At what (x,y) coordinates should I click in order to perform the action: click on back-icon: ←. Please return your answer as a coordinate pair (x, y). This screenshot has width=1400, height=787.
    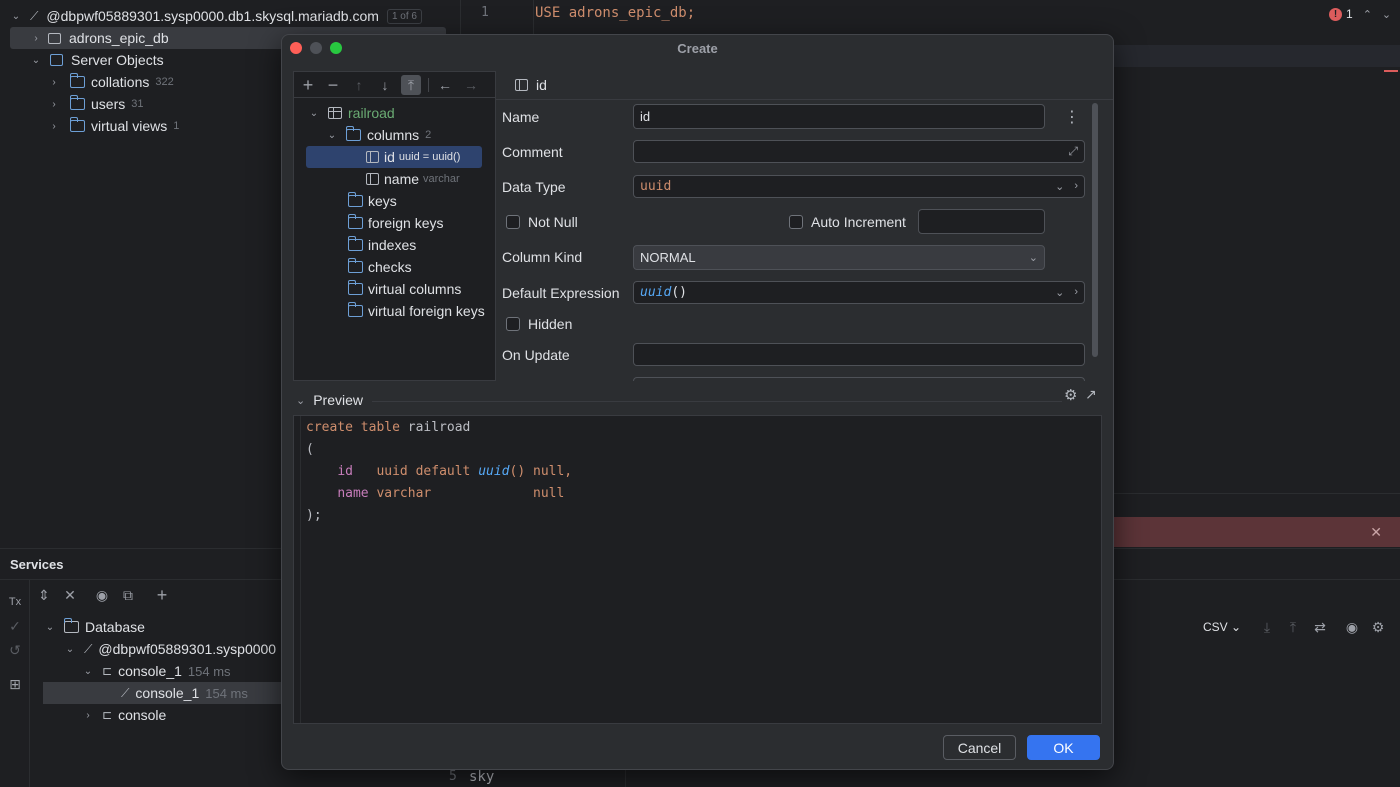
    Looking at the image, I should click on (445, 85).